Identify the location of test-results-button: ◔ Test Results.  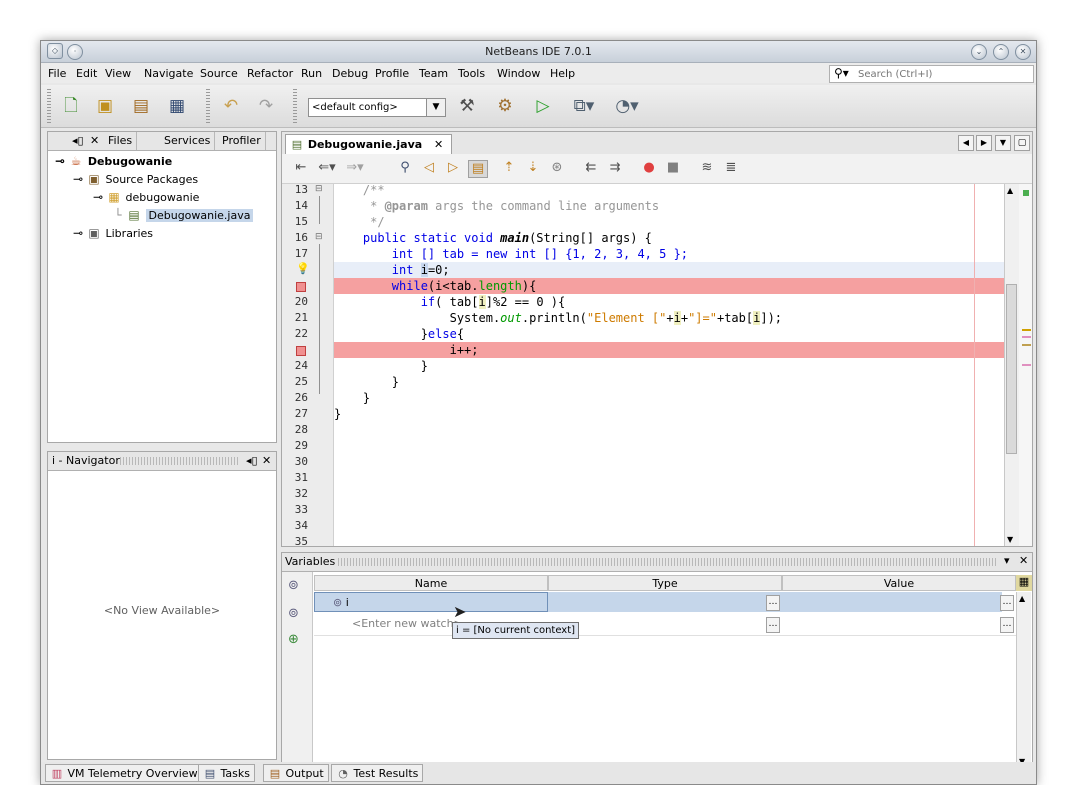
(377, 773).